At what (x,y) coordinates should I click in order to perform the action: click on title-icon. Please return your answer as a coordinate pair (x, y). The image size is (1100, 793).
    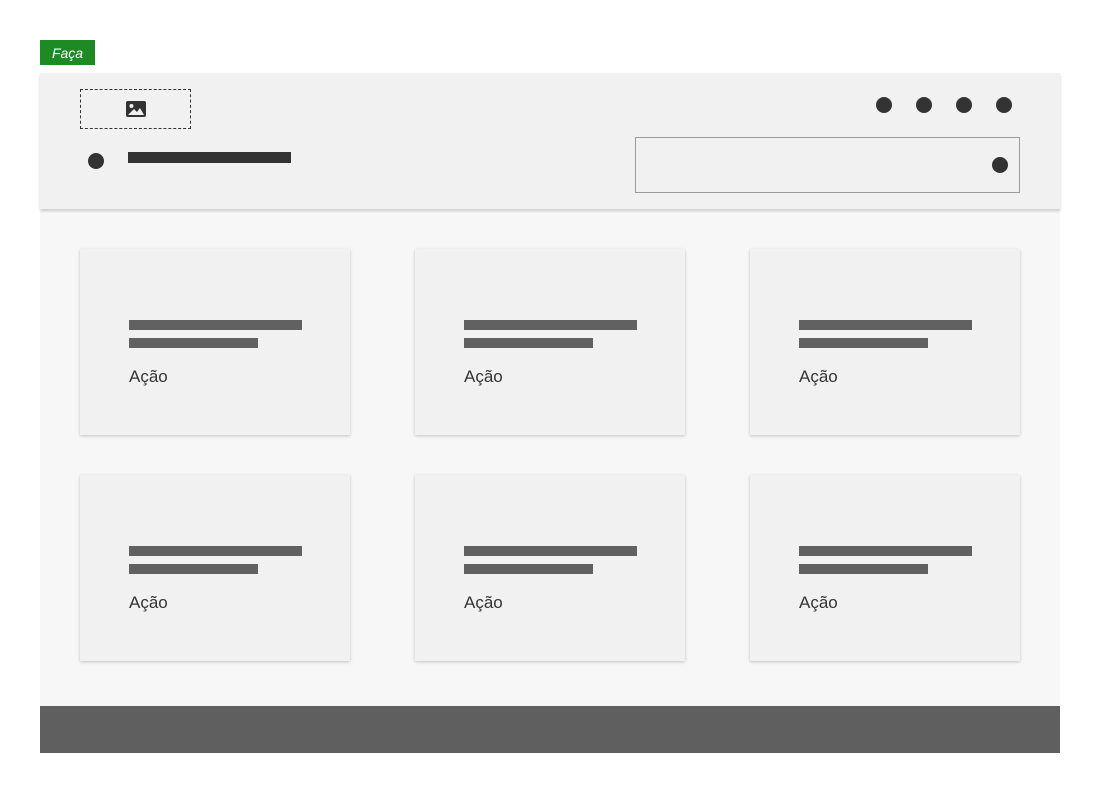
    Looking at the image, I should click on (96, 161).